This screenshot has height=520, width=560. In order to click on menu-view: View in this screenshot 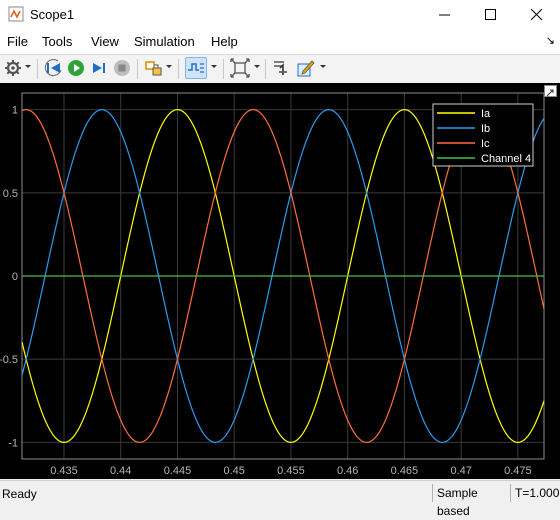, I will do `click(105, 41)`.